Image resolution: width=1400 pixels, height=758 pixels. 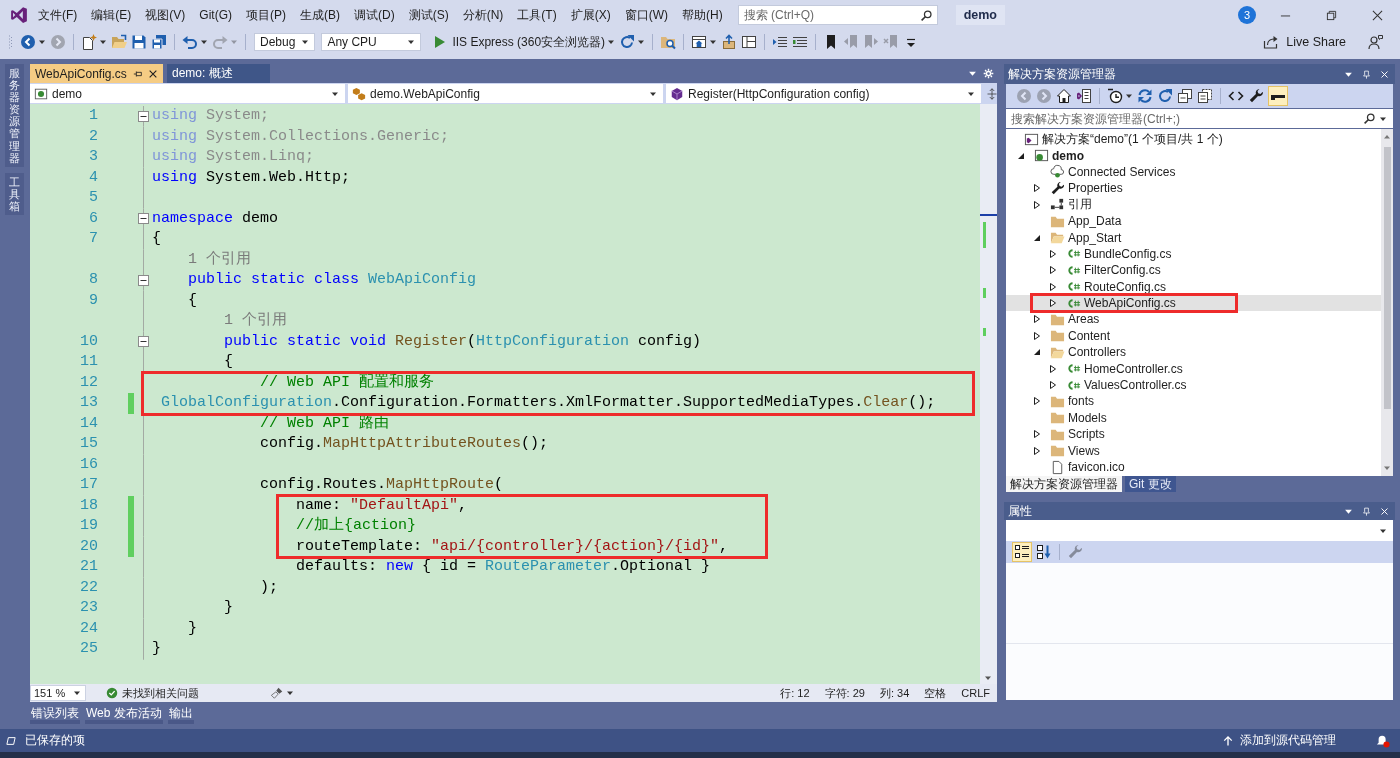 I want to click on left-arrow-circle-icon, so click(x=28, y=42).